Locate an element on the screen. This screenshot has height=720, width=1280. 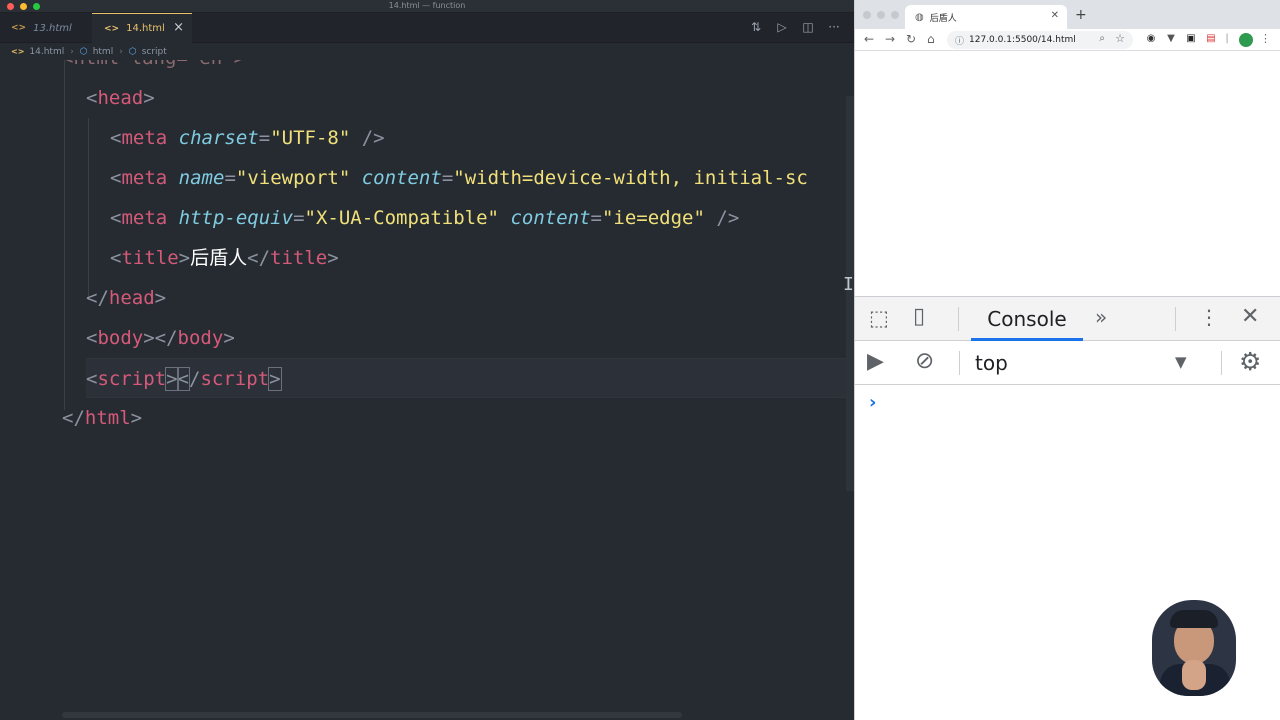
breadcrumb-item-script: script is located at coordinates (154, 52).